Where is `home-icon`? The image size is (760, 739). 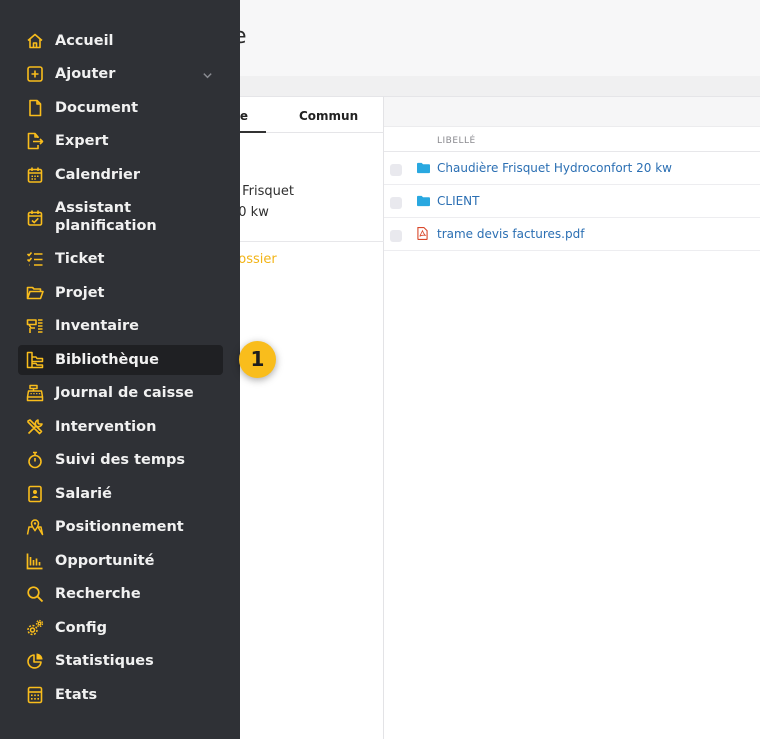
home-icon is located at coordinates (35, 41).